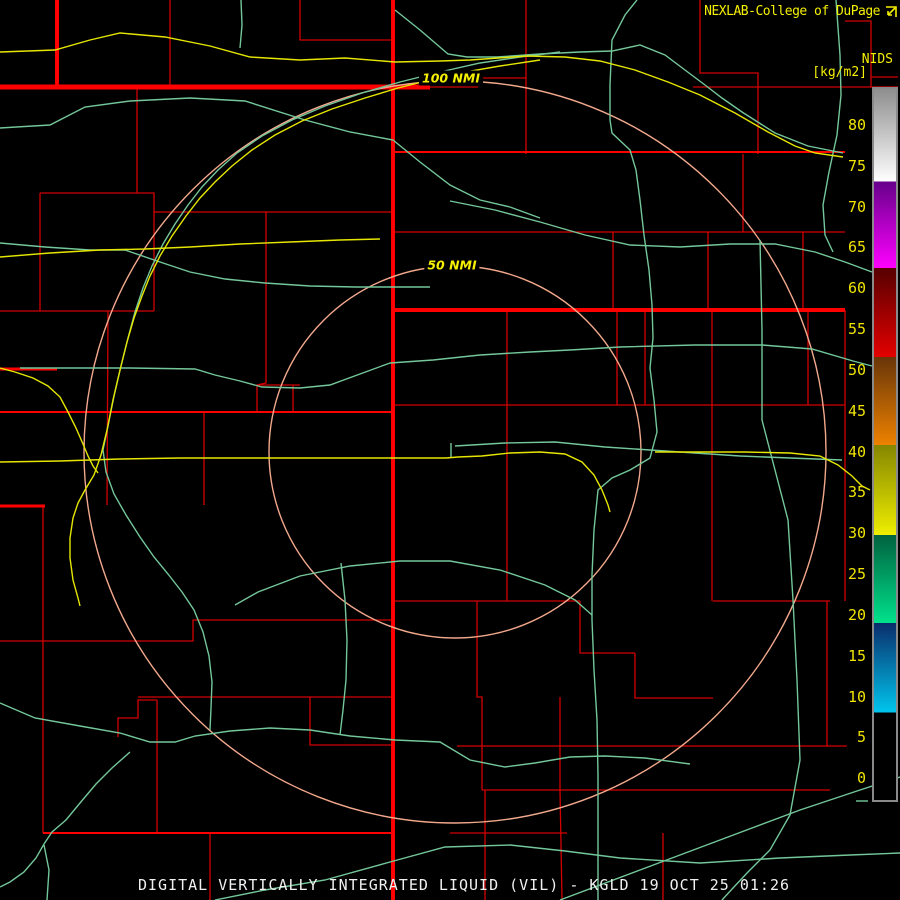 The height and width of the screenshot is (900, 900). What do you see at coordinates (856, 410) in the screenshot?
I see `colorbar-tick-label: 45` at bounding box center [856, 410].